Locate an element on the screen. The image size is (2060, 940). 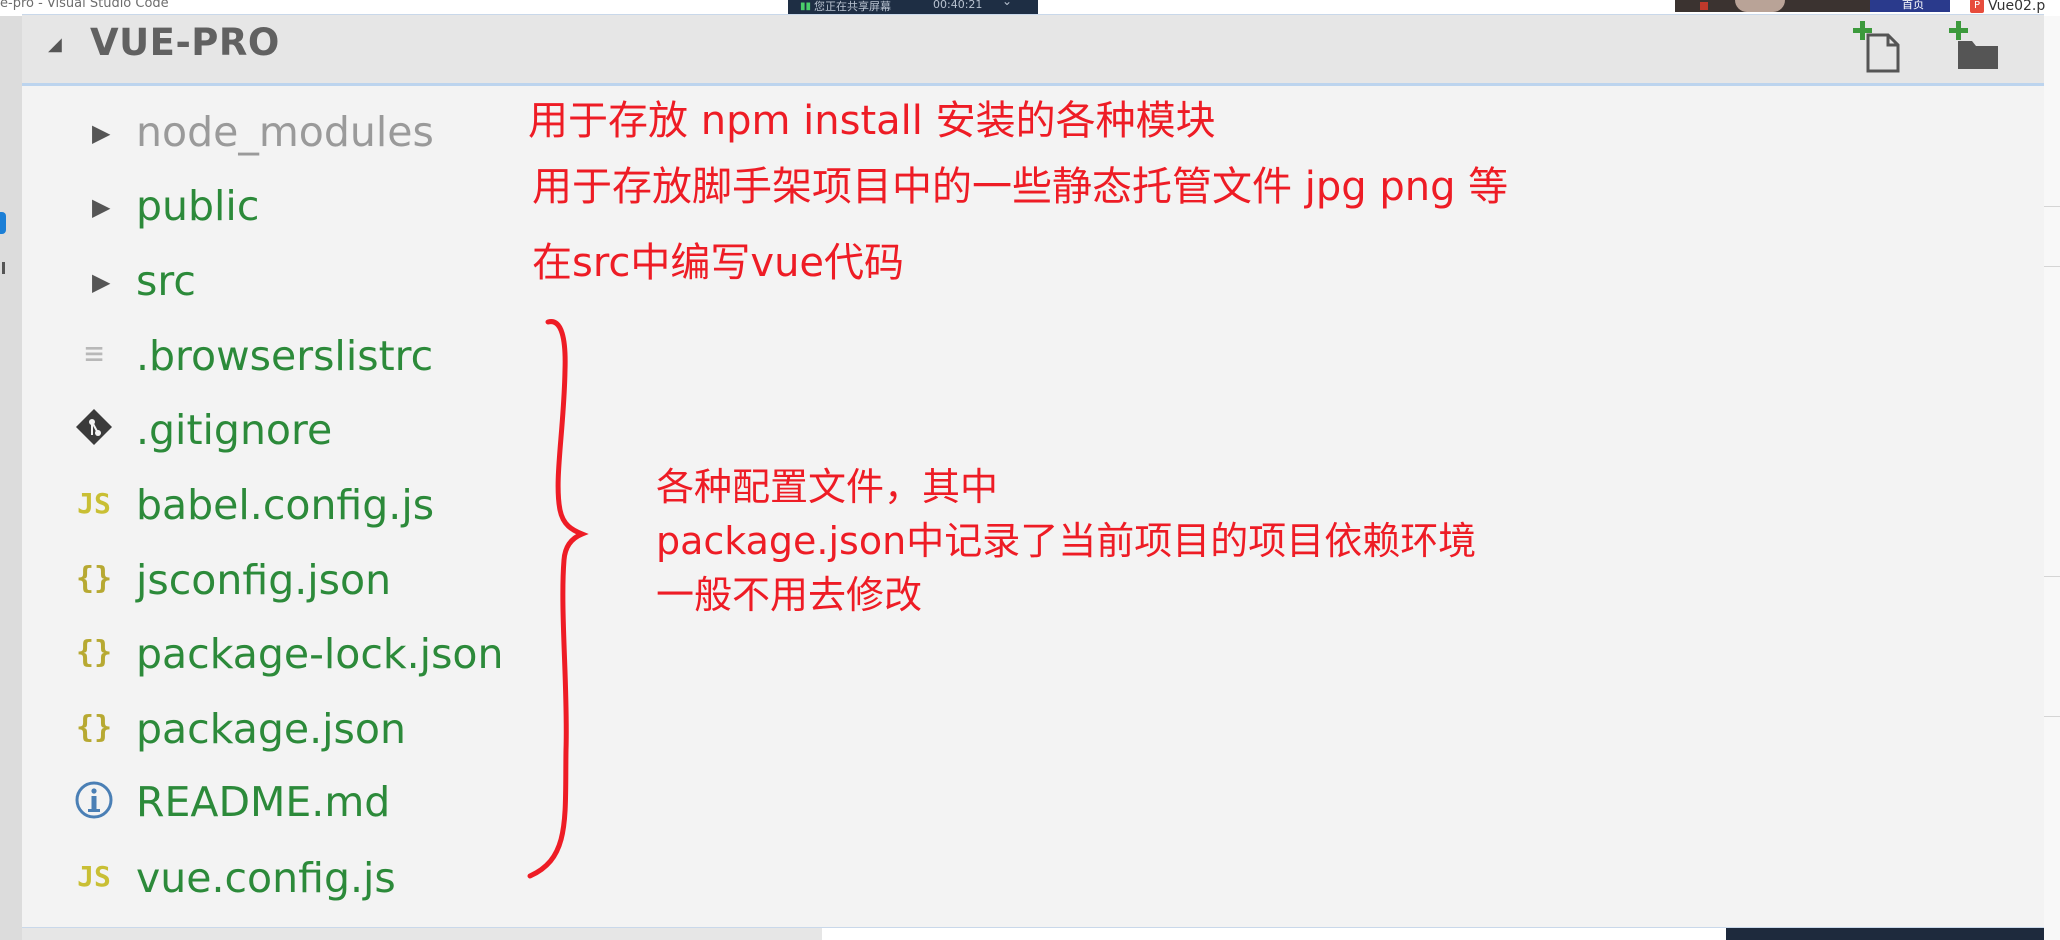
chevron-down-icon: ⌄ is located at coordinates (1007, 4).